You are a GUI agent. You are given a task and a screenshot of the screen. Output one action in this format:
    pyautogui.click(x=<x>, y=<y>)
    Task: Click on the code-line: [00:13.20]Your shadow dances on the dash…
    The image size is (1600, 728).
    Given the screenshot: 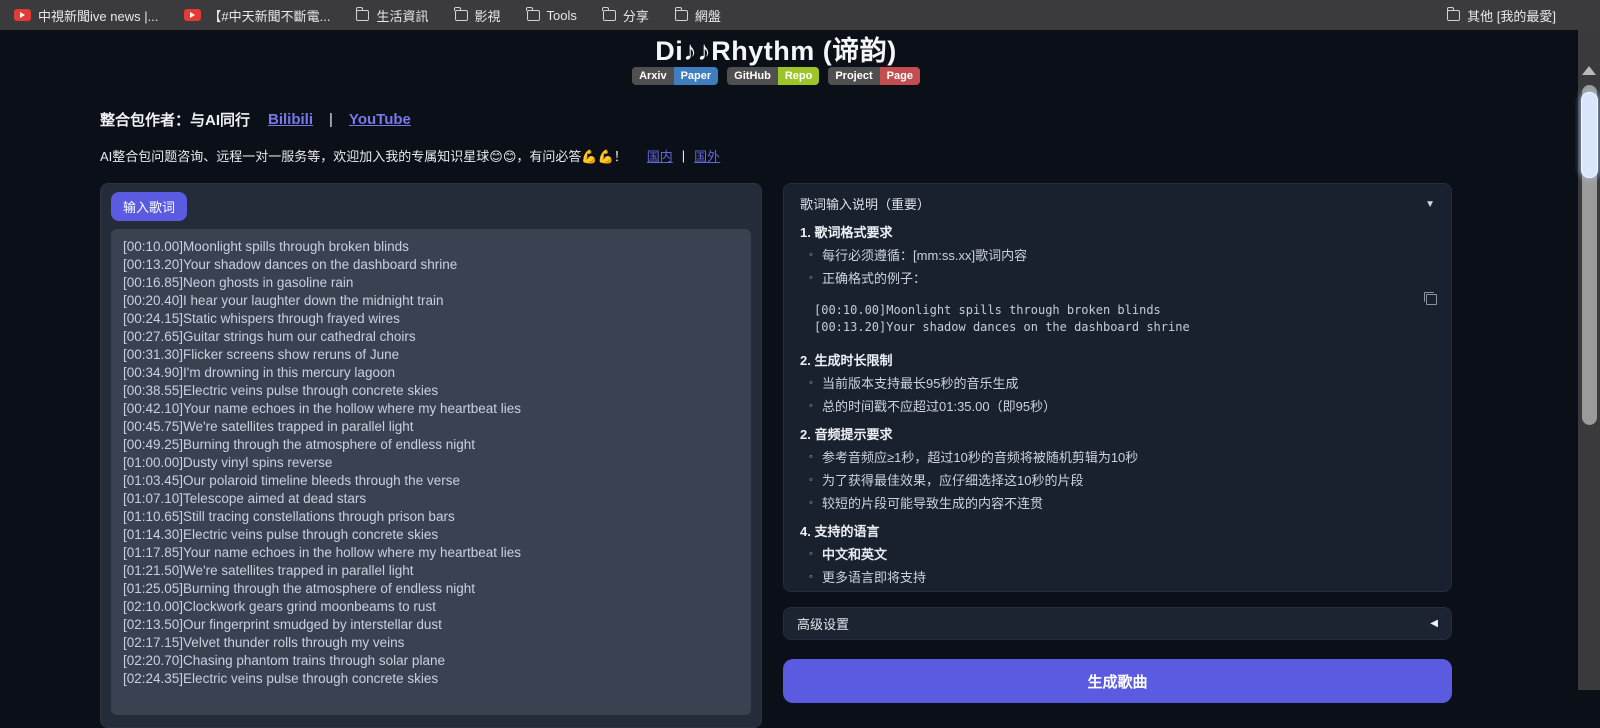 What is the action you would take?
    pyautogui.click(x=1002, y=327)
    